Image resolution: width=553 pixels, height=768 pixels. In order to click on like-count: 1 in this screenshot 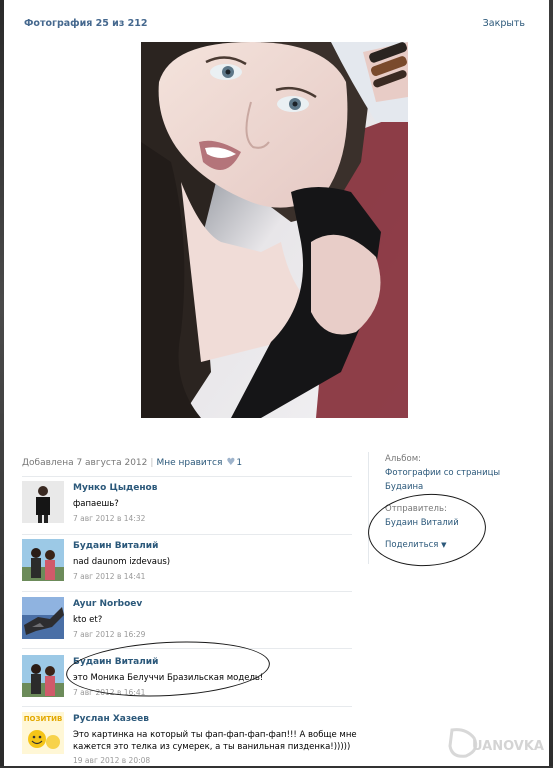, I will do `click(239, 463)`.